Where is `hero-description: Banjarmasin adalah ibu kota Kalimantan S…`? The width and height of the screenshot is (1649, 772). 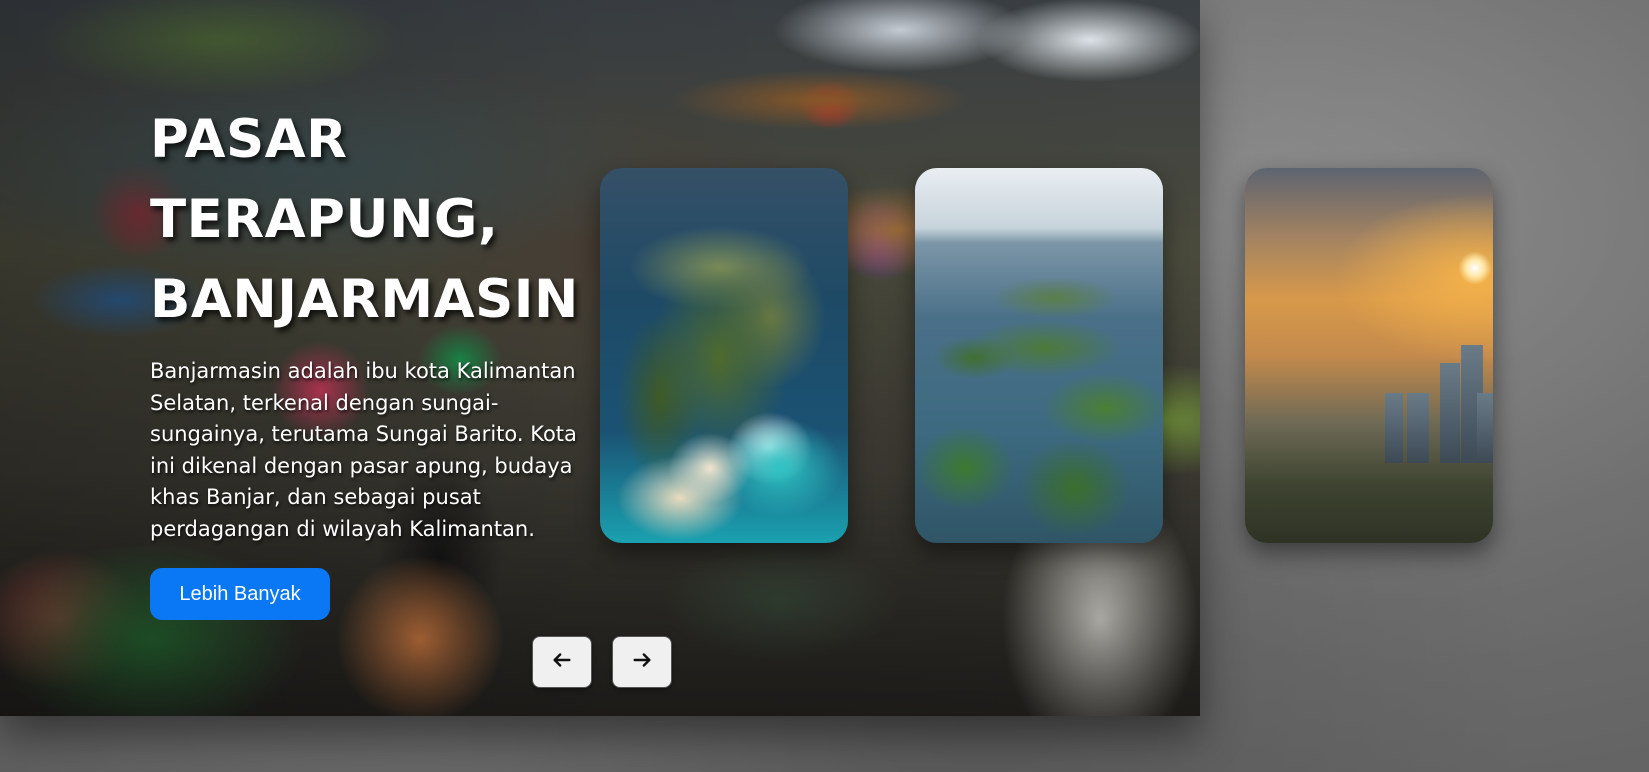 hero-description: Banjarmasin adalah ibu kota Kalimantan S… is located at coordinates (363, 450).